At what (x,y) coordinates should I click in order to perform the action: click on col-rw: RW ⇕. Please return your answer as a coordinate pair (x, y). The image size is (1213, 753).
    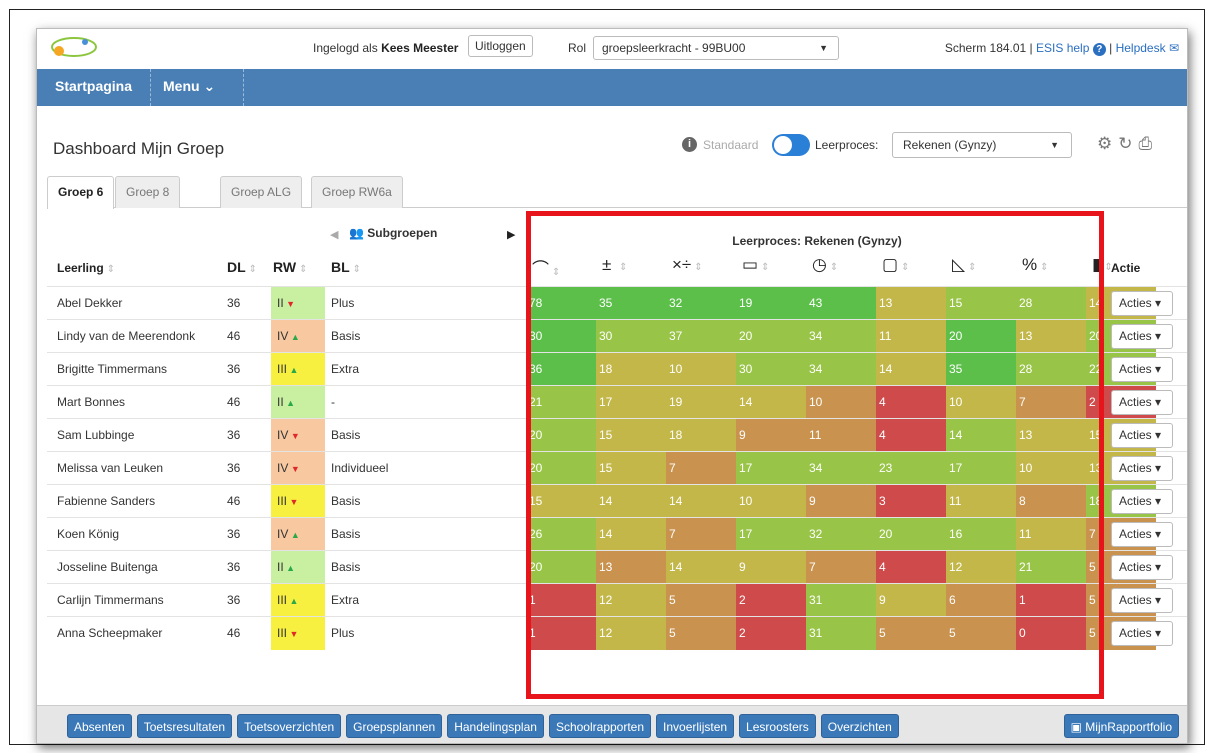
    Looking at the image, I should click on (290, 267).